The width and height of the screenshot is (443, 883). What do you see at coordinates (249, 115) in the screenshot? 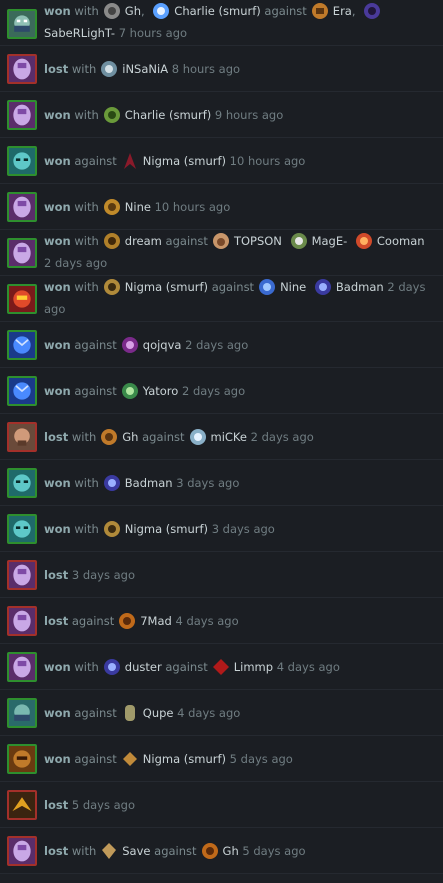
I see `timestamp: 9 hours ago` at bounding box center [249, 115].